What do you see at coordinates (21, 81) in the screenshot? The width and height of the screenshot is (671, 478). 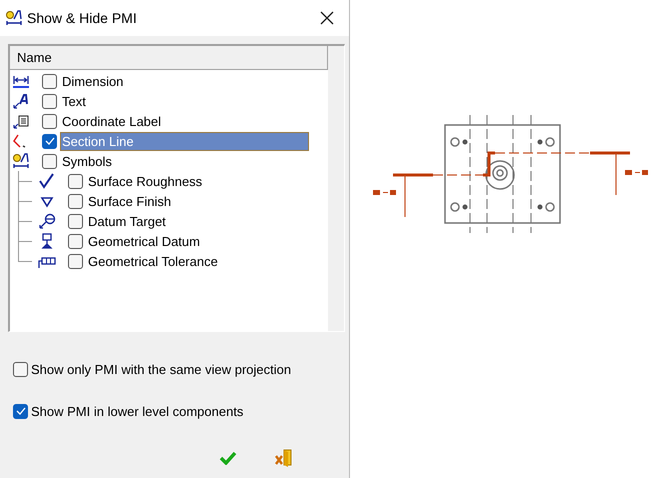 I see `dimension-icon` at bounding box center [21, 81].